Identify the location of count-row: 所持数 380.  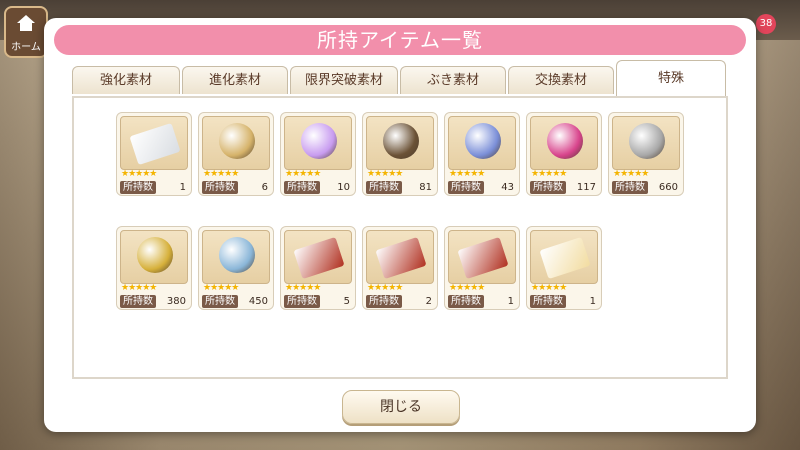
(154, 301).